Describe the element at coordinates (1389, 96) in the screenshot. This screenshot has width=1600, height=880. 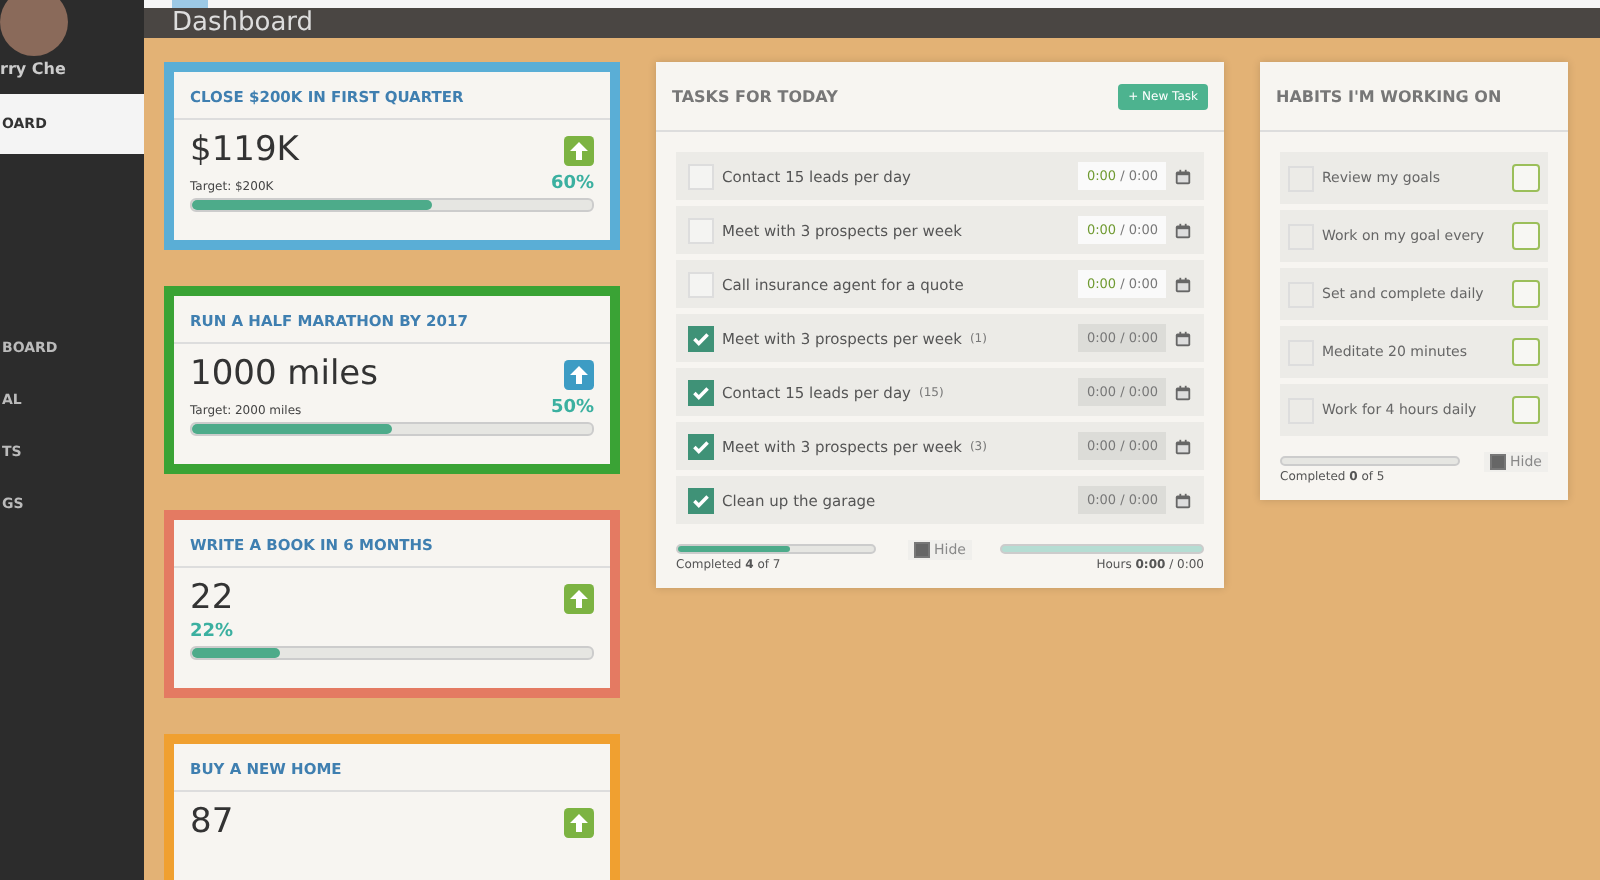
I see `panel-title: HABITS I'M WORKING ON` at that location.